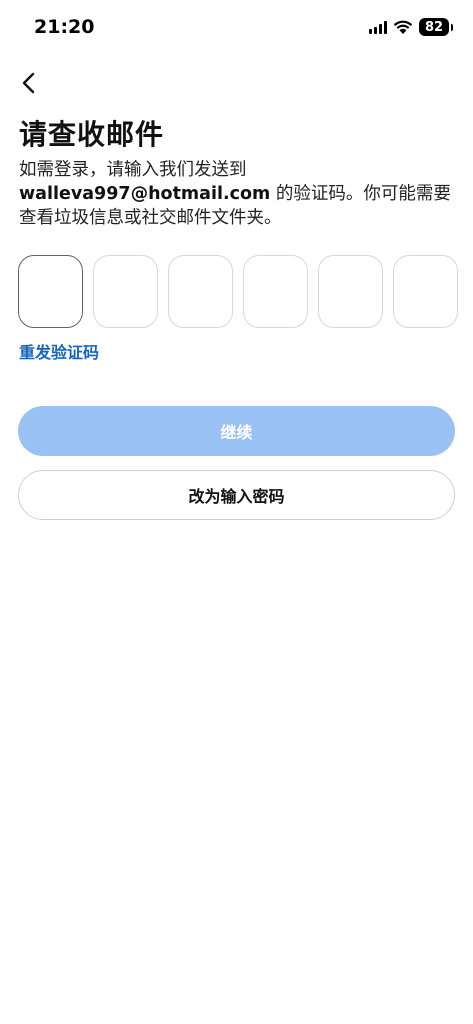 The image size is (473, 1024). I want to click on status-time: 21:20, so click(64, 27).